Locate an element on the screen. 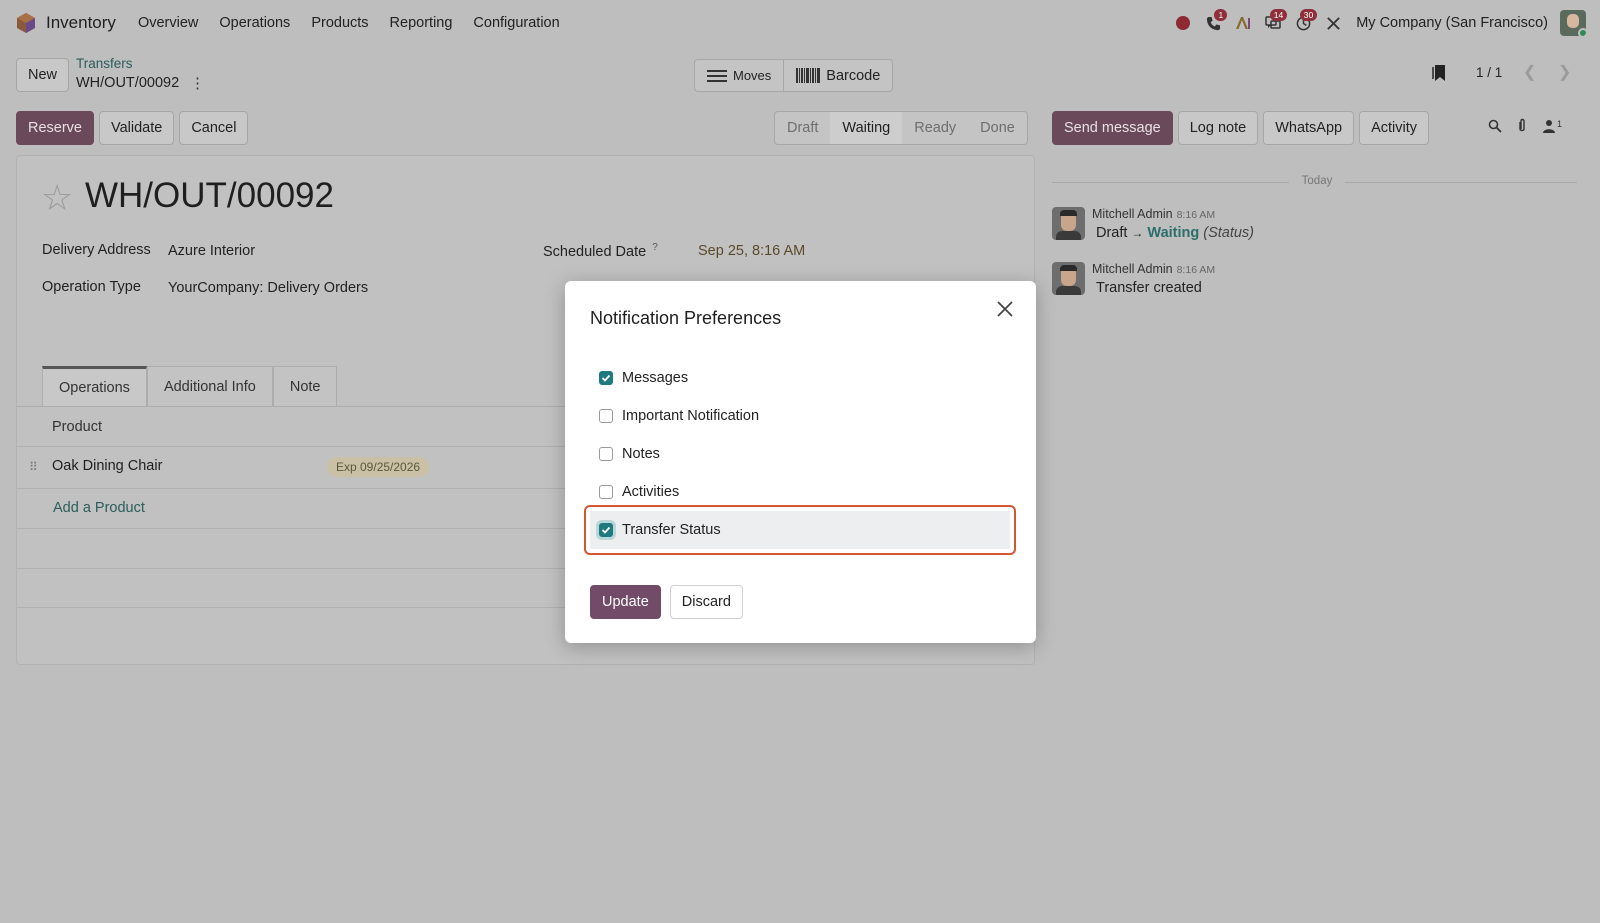 The image size is (1600, 923). priority-star-icon: ☆ is located at coordinates (57, 198).